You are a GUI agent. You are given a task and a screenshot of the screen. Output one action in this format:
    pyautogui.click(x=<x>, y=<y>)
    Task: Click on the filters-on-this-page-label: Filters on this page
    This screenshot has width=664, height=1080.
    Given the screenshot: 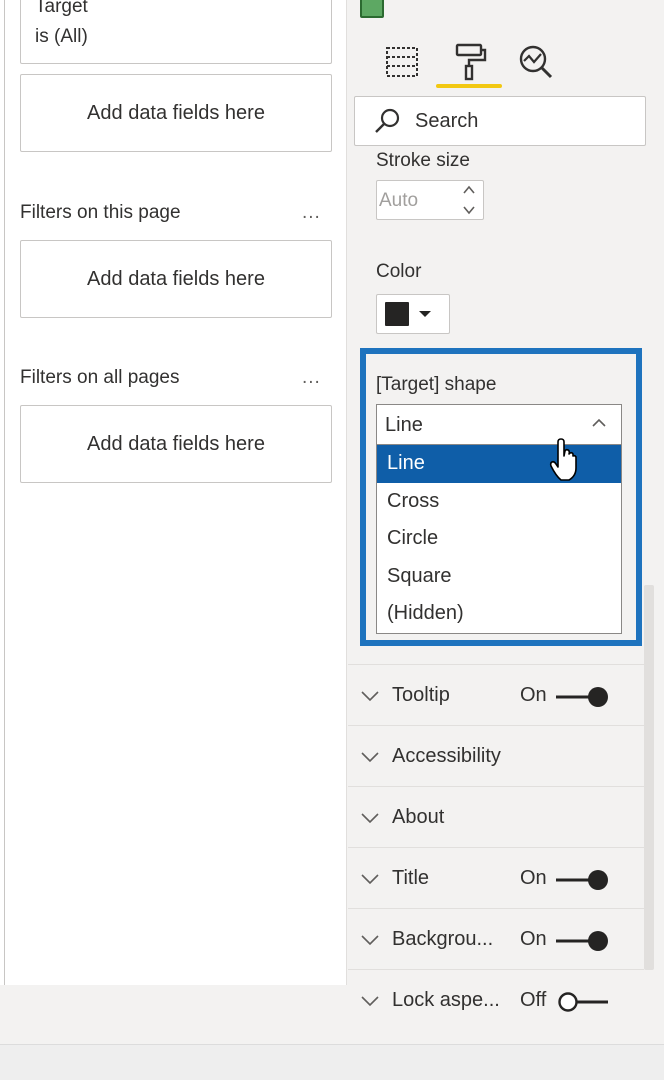 What is the action you would take?
    pyautogui.click(x=100, y=212)
    